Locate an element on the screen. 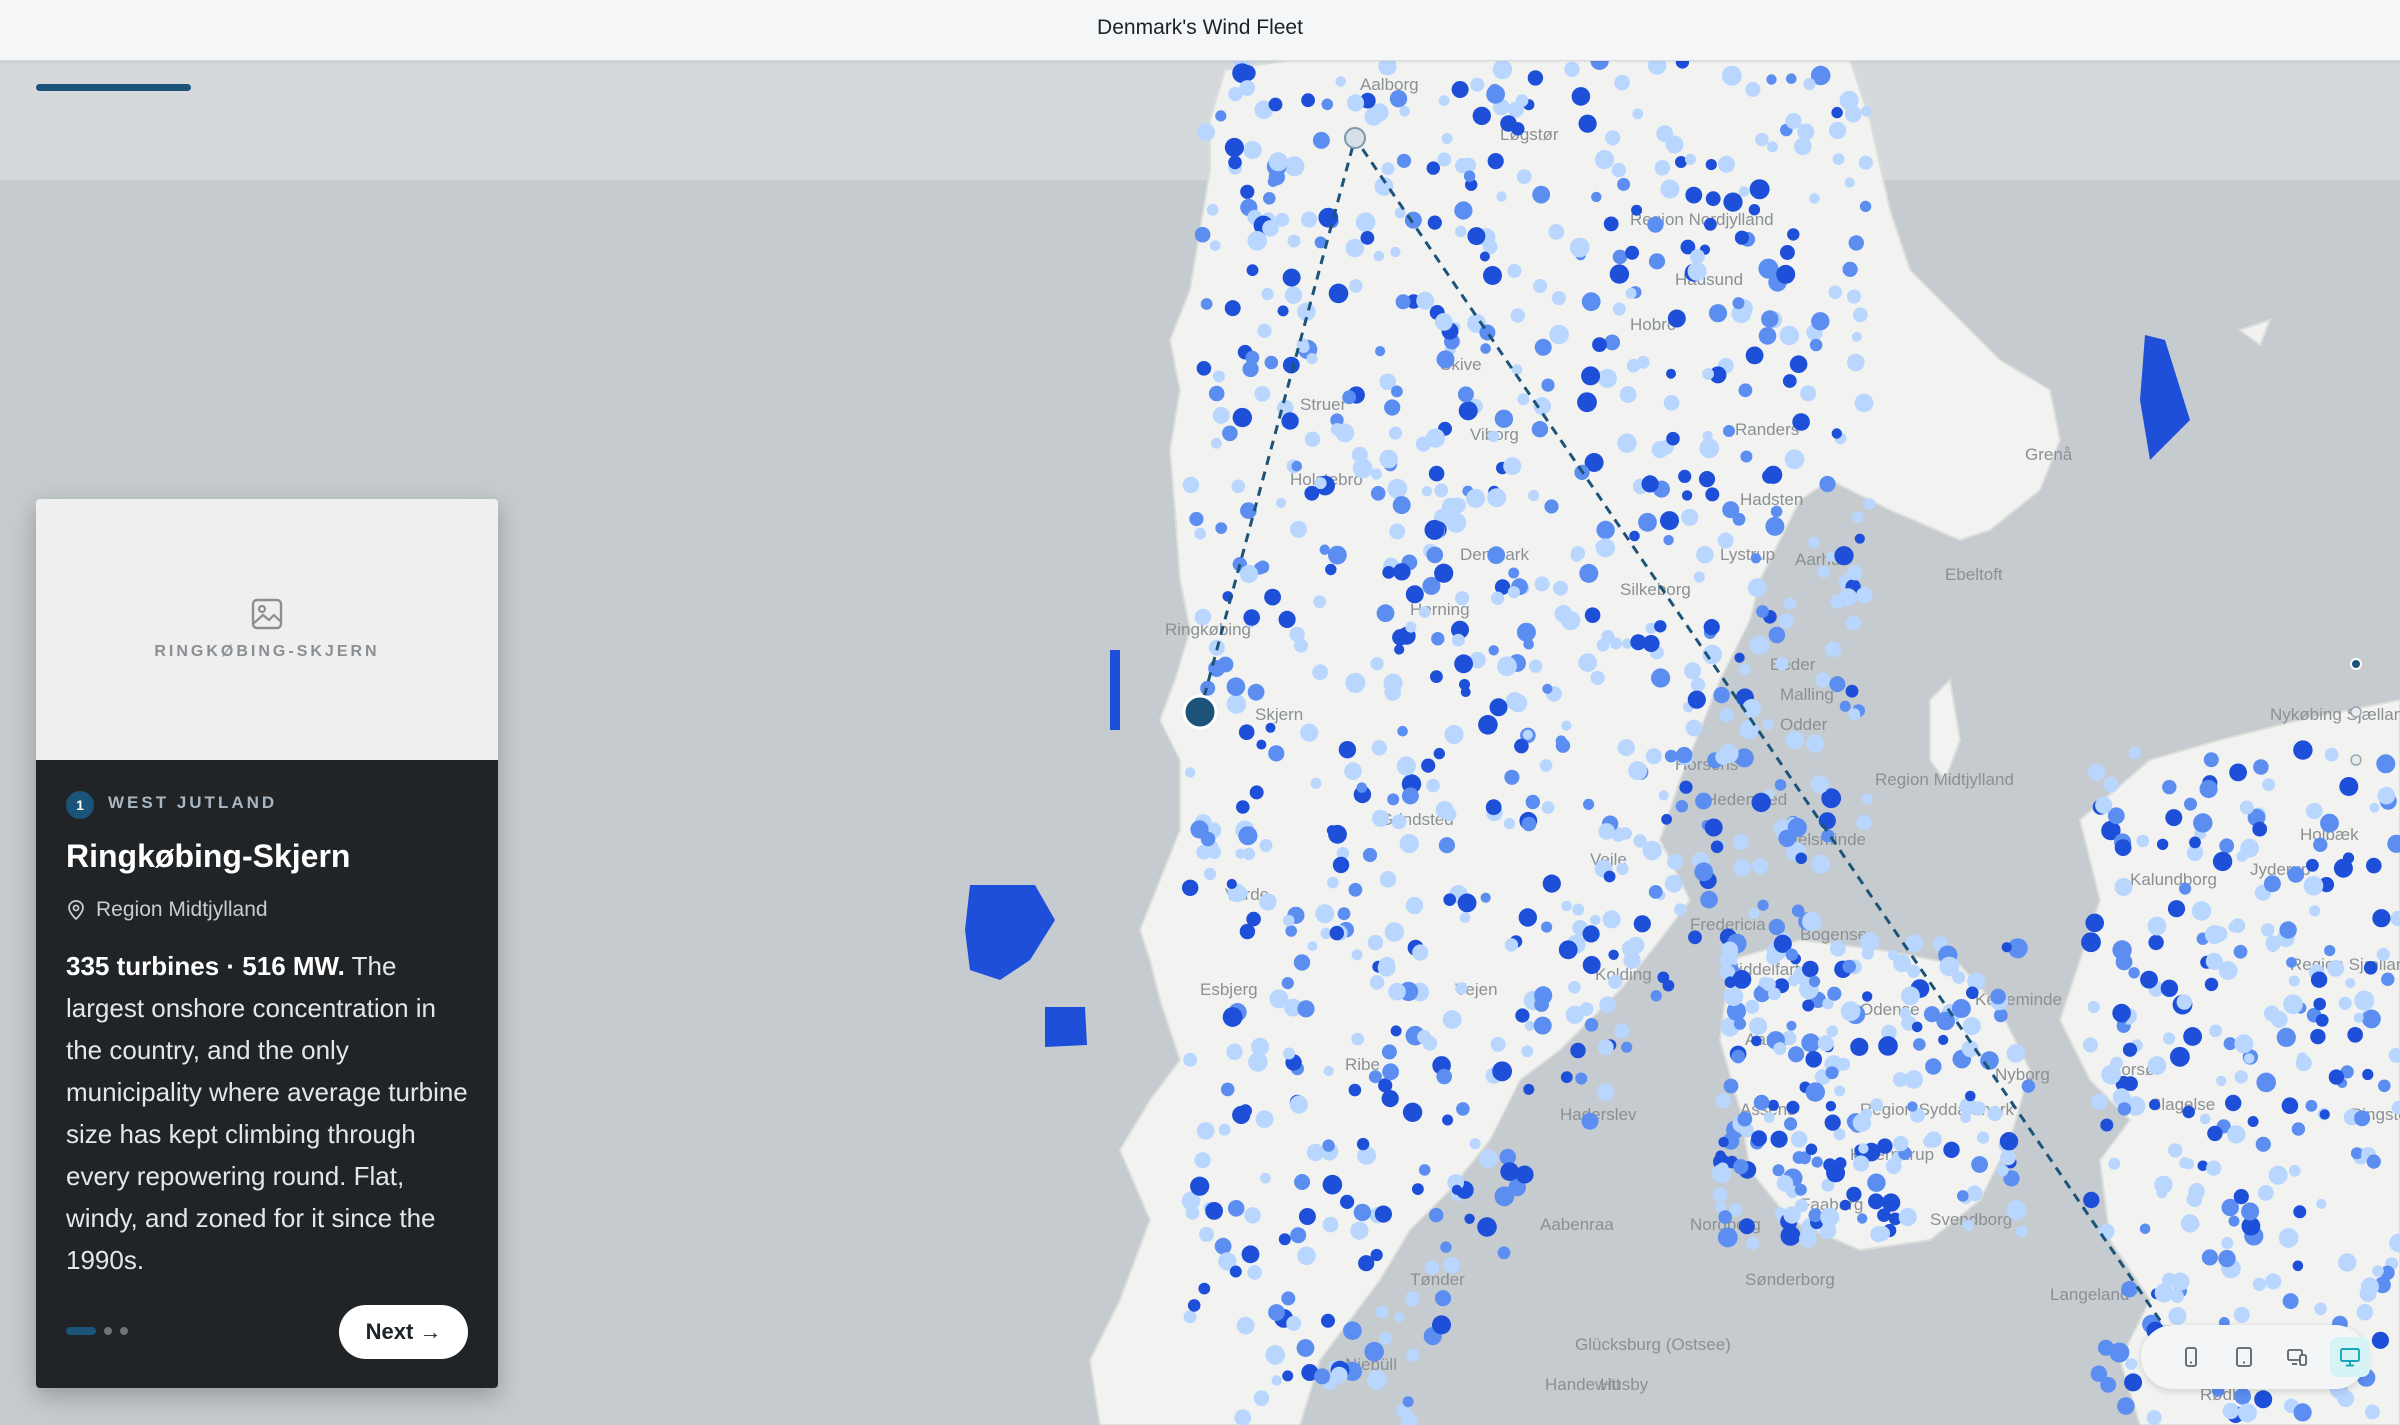  map-place-label: Hedensted is located at coordinates (1746, 799).